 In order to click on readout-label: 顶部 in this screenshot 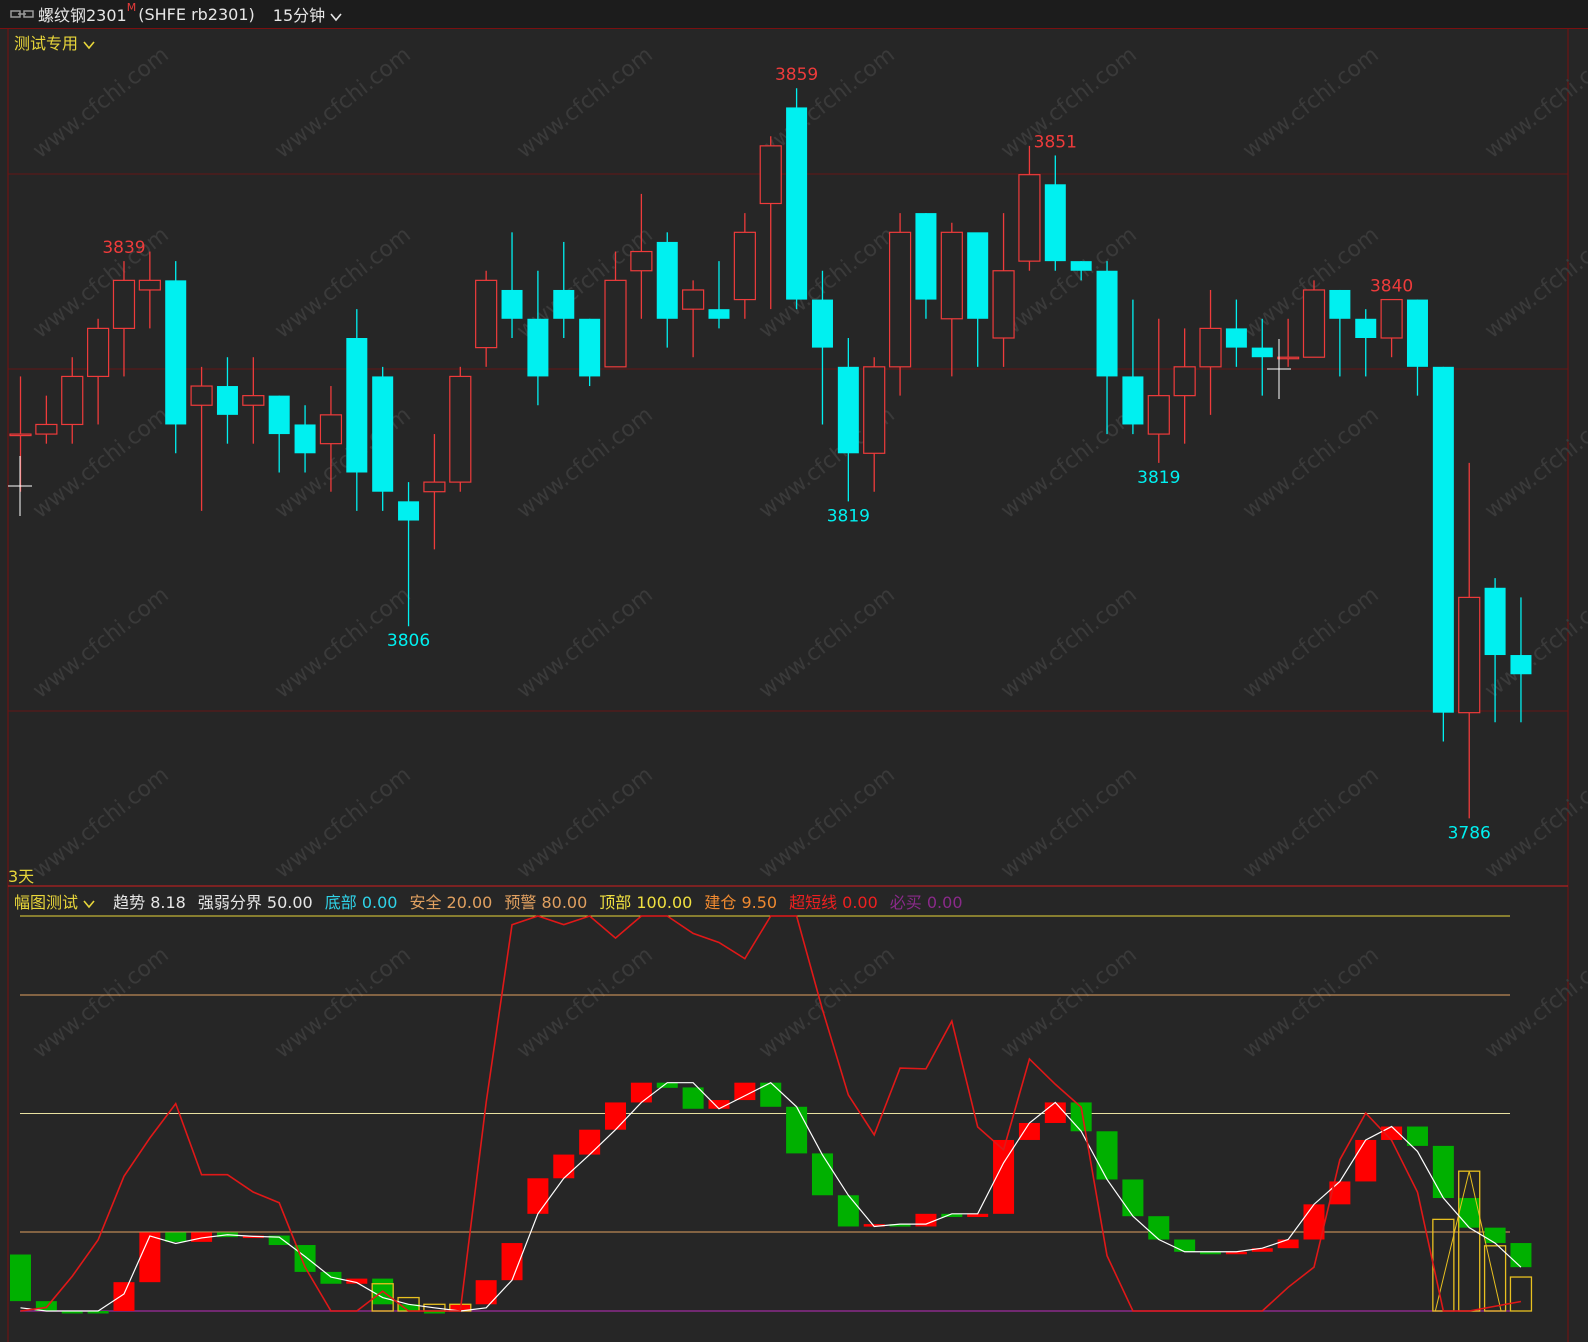, I will do `click(618, 902)`.